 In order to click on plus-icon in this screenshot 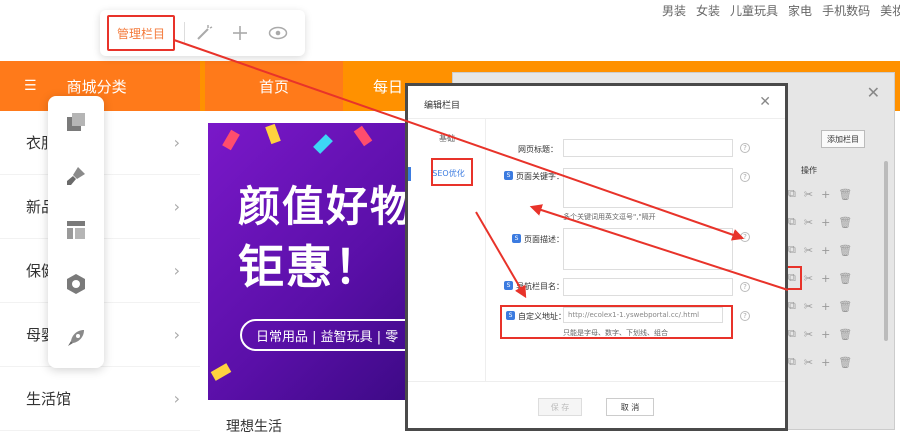, I will do `click(240, 33)`.